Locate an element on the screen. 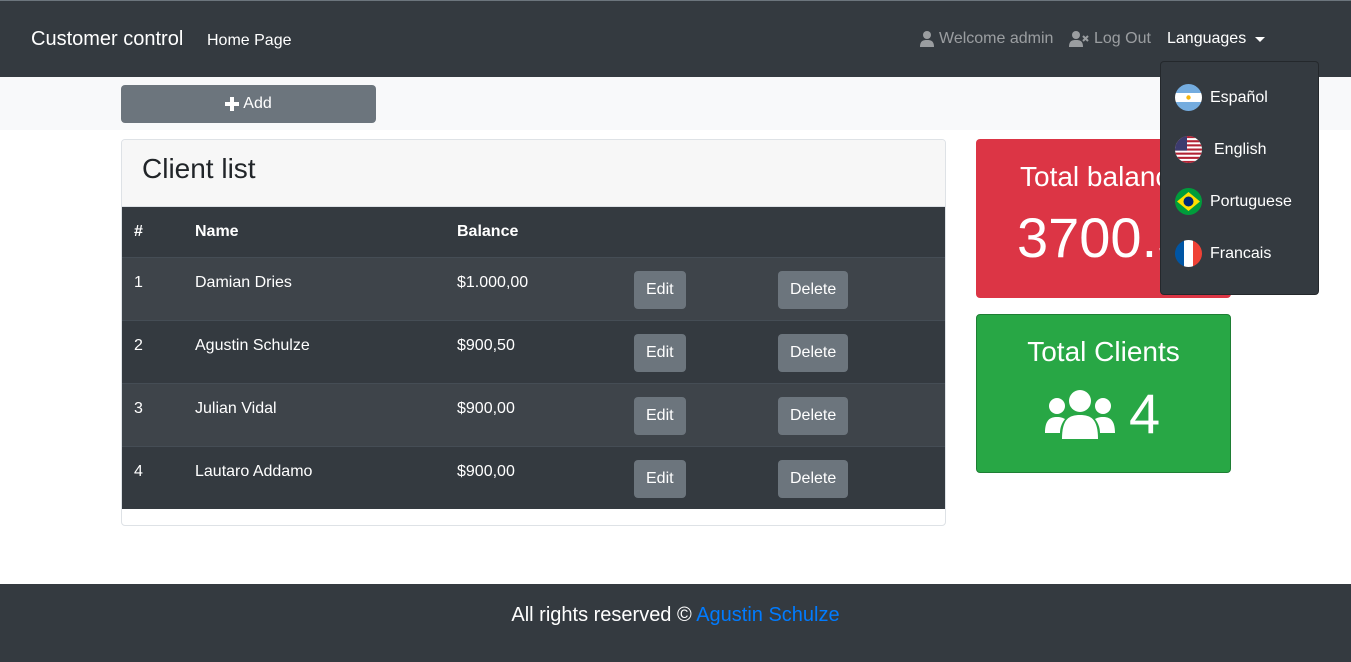 This screenshot has width=1351, height=662. footer: All rights reserved © Agustin Schulze is located at coordinates (675, 623).